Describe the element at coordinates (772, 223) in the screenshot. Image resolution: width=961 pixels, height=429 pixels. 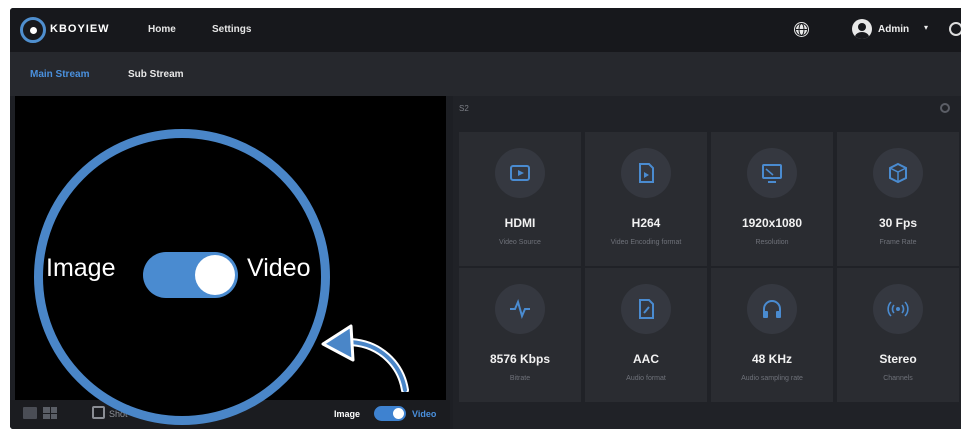
I see `info-value: 1920x1080` at that location.